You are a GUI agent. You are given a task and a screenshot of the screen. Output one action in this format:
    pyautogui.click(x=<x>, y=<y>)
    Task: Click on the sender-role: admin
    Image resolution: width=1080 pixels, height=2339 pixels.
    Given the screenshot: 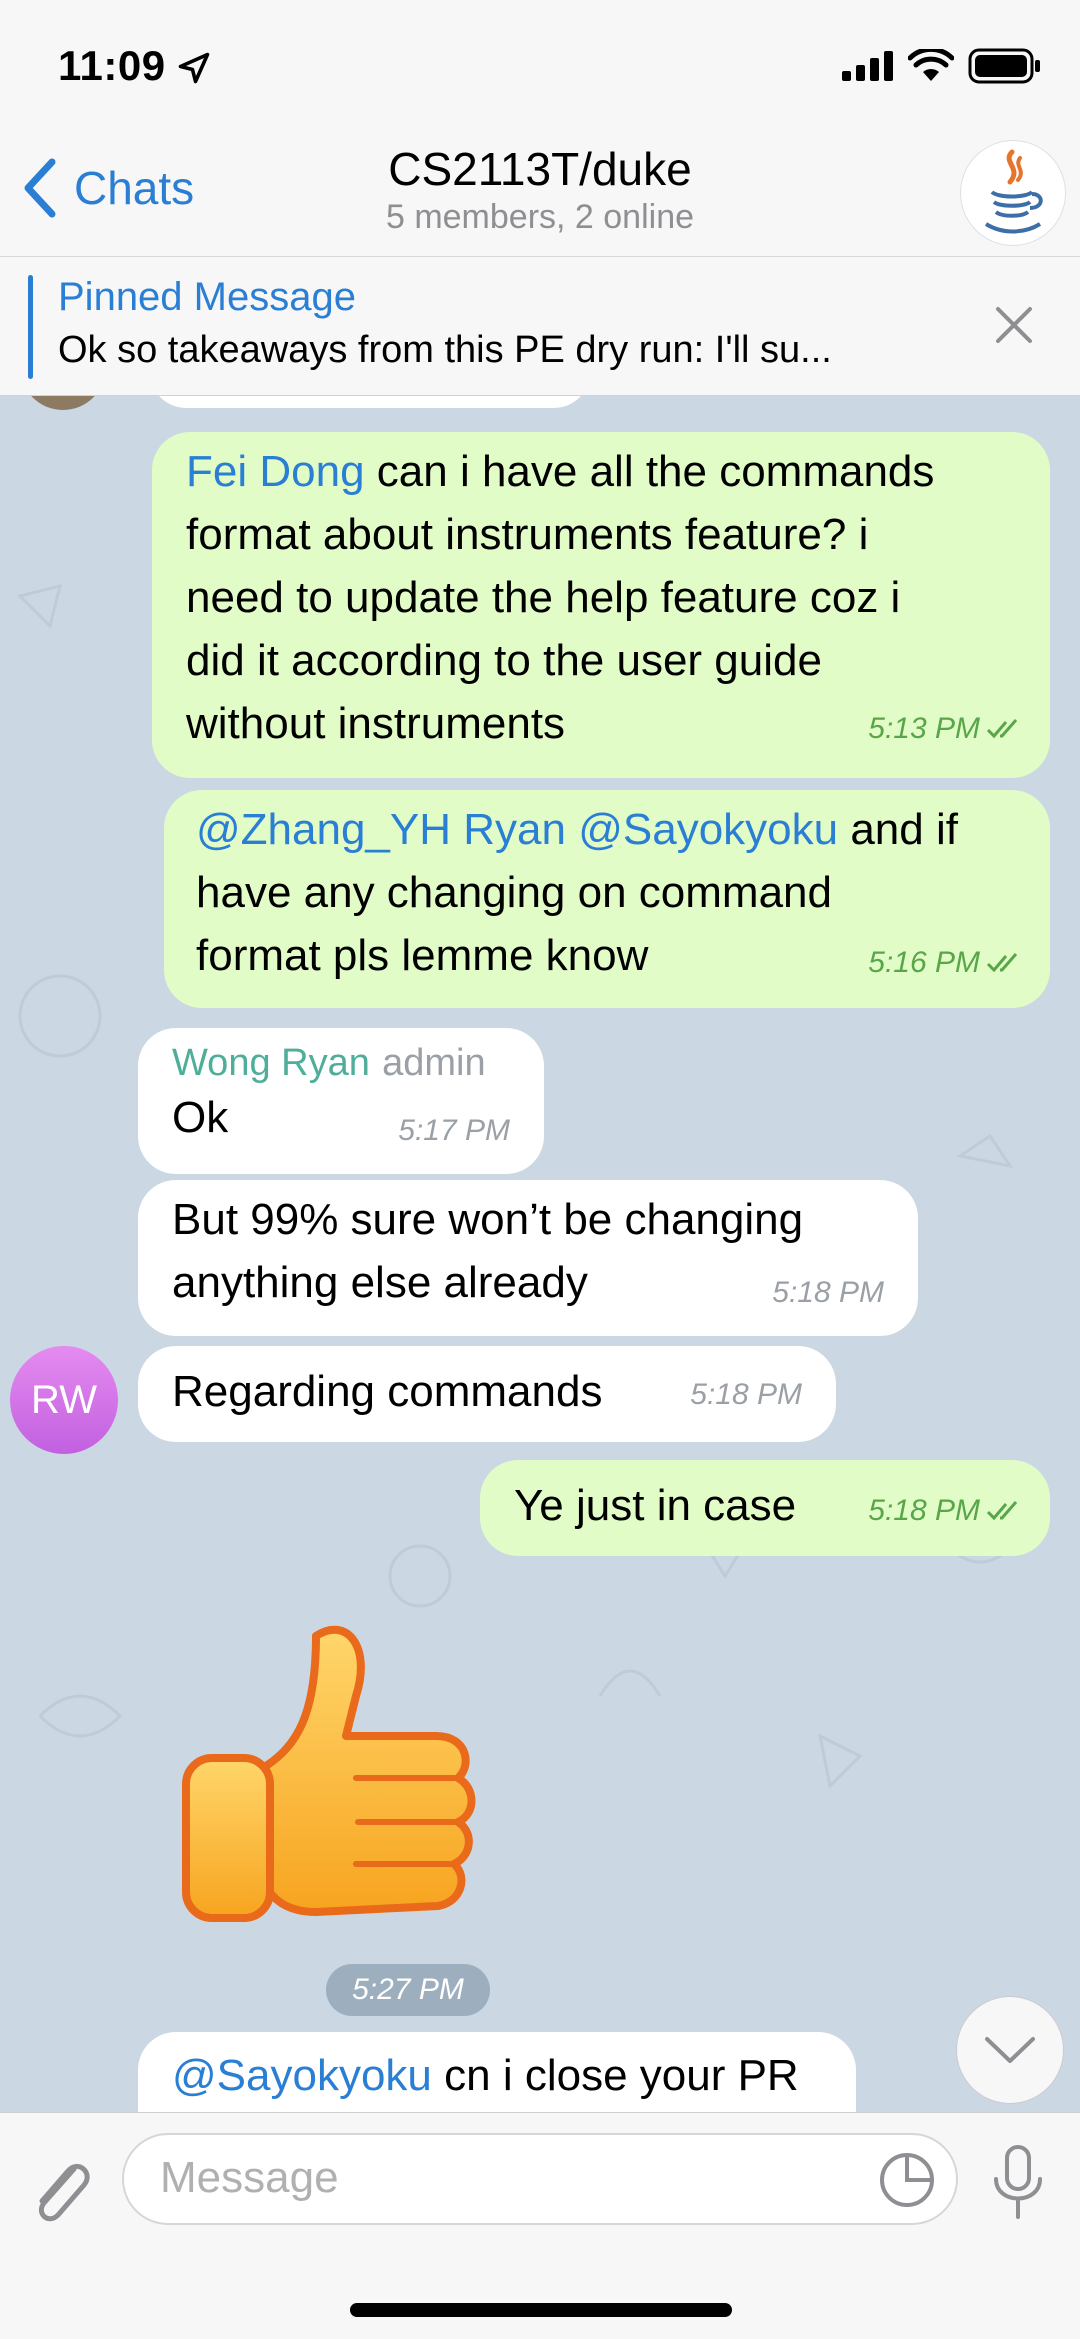 What is the action you would take?
    pyautogui.click(x=434, y=1063)
    